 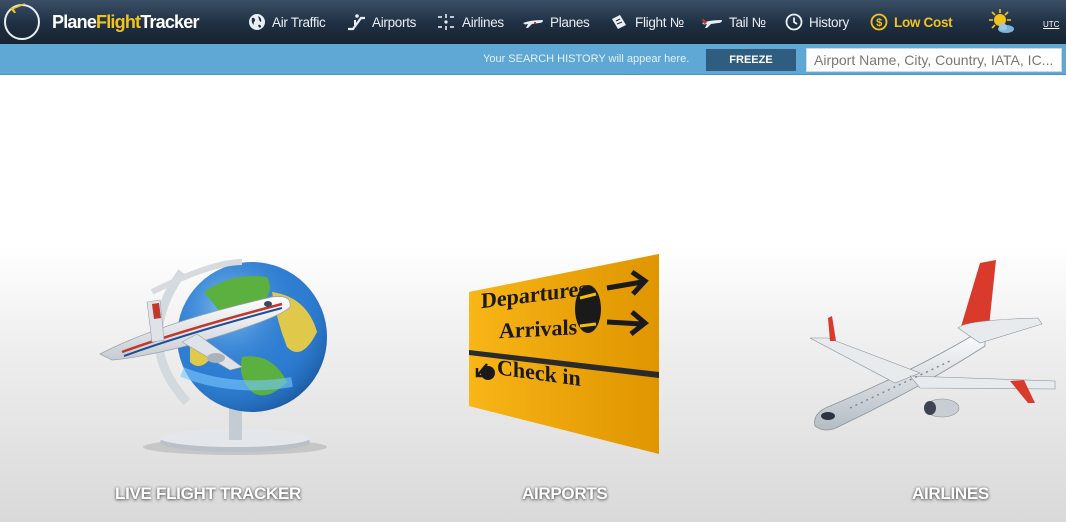 What do you see at coordinates (299, 22) in the screenshot?
I see `nav-label: Air Traffic` at bounding box center [299, 22].